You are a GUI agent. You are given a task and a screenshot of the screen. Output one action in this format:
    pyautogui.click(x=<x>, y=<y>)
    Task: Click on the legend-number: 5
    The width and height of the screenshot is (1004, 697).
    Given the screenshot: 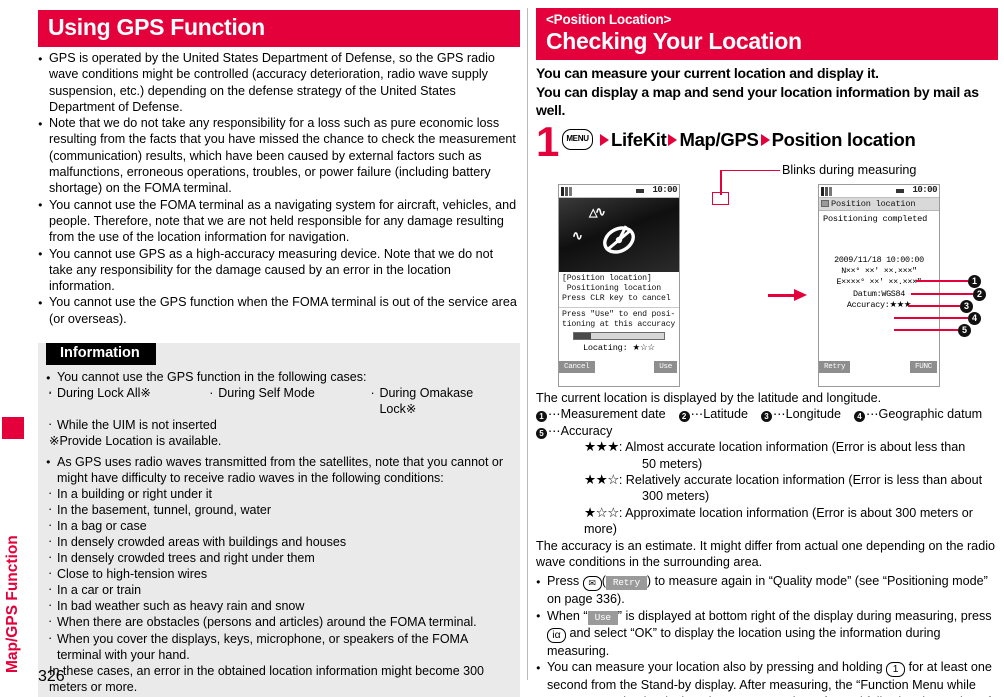 What is the action you would take?
    pyautogui.click(x=541, y=433)
    